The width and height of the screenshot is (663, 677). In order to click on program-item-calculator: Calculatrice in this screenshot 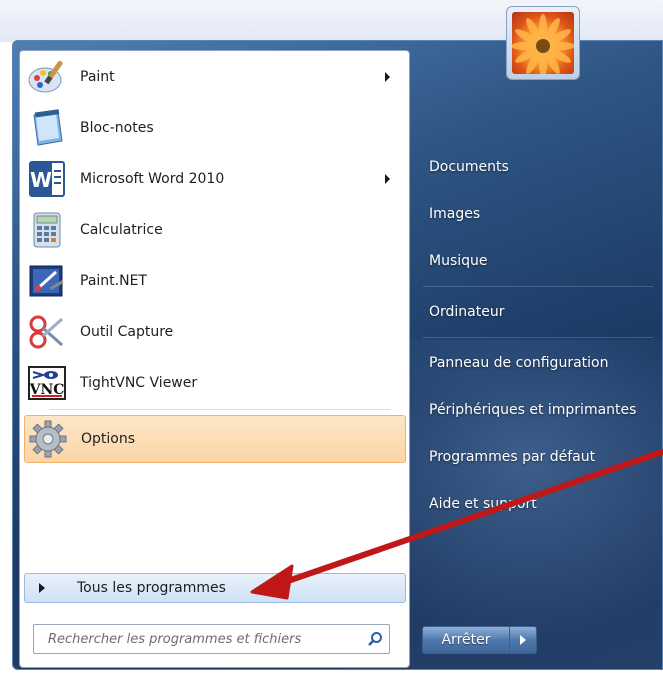, I will do `click(215, 230)`.